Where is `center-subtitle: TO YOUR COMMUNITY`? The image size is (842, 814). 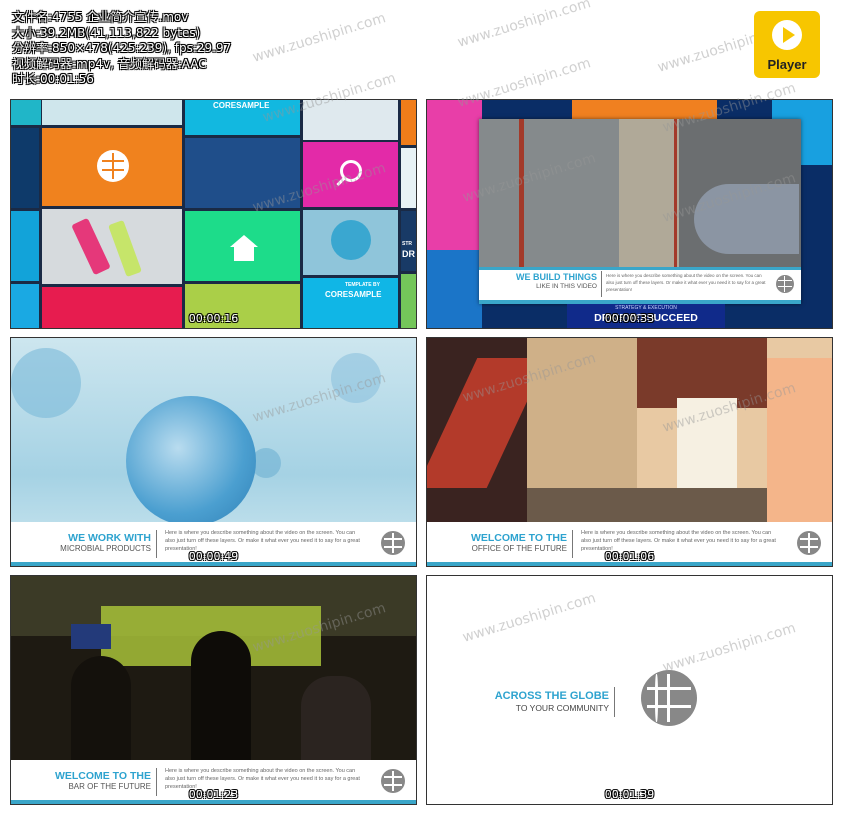 center-subtitle: TO YOUR COMMUNITY is located at coordinates (562, 708).